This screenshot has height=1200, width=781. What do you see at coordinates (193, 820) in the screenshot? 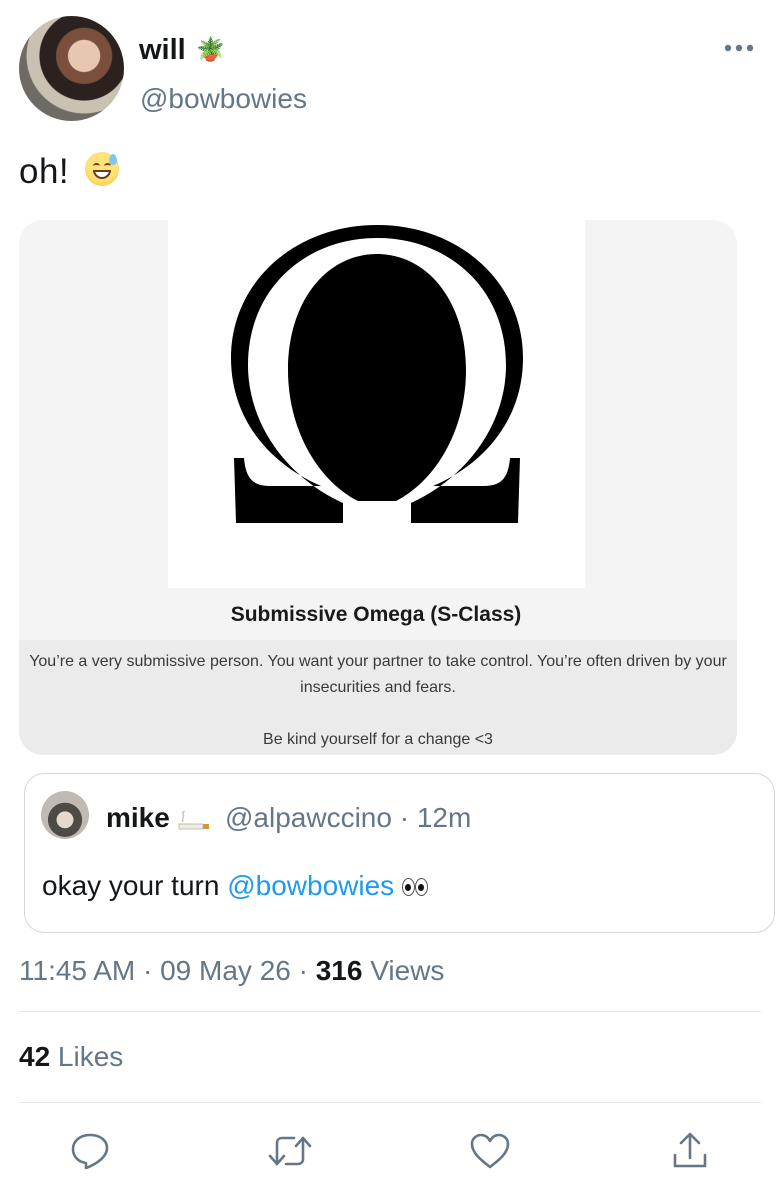
I see `cigarette-emoji` at bounding box center [193, 820].